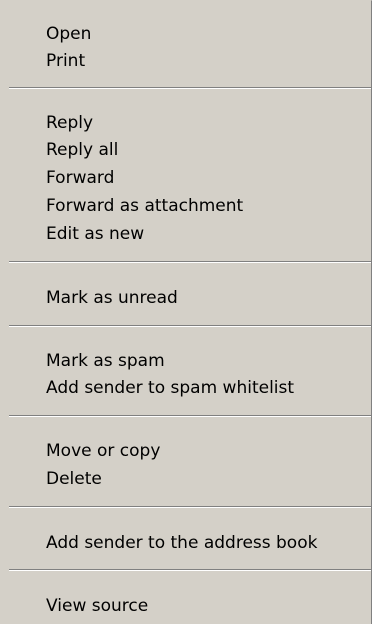 Image resolution: width=372 pixels, height=624 pixels. What do you see at coordinates (68, 34) in the screenshot?
I see `menu-item-open: Open` at bounding box center [68, 34].